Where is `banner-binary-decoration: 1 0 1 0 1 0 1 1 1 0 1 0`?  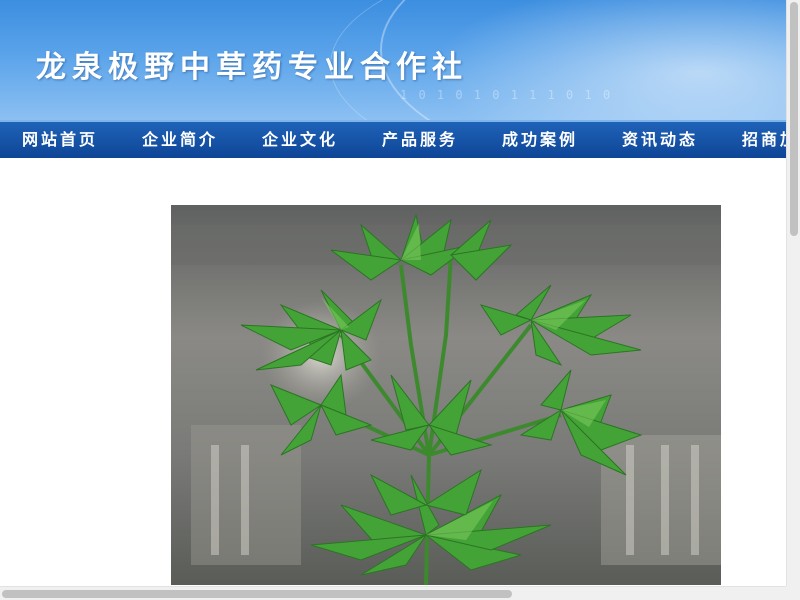
banner-binary-decoration: 1 0 1 0 1 0 1 1 1 0 1 0 is located at coordinates (506, 95).